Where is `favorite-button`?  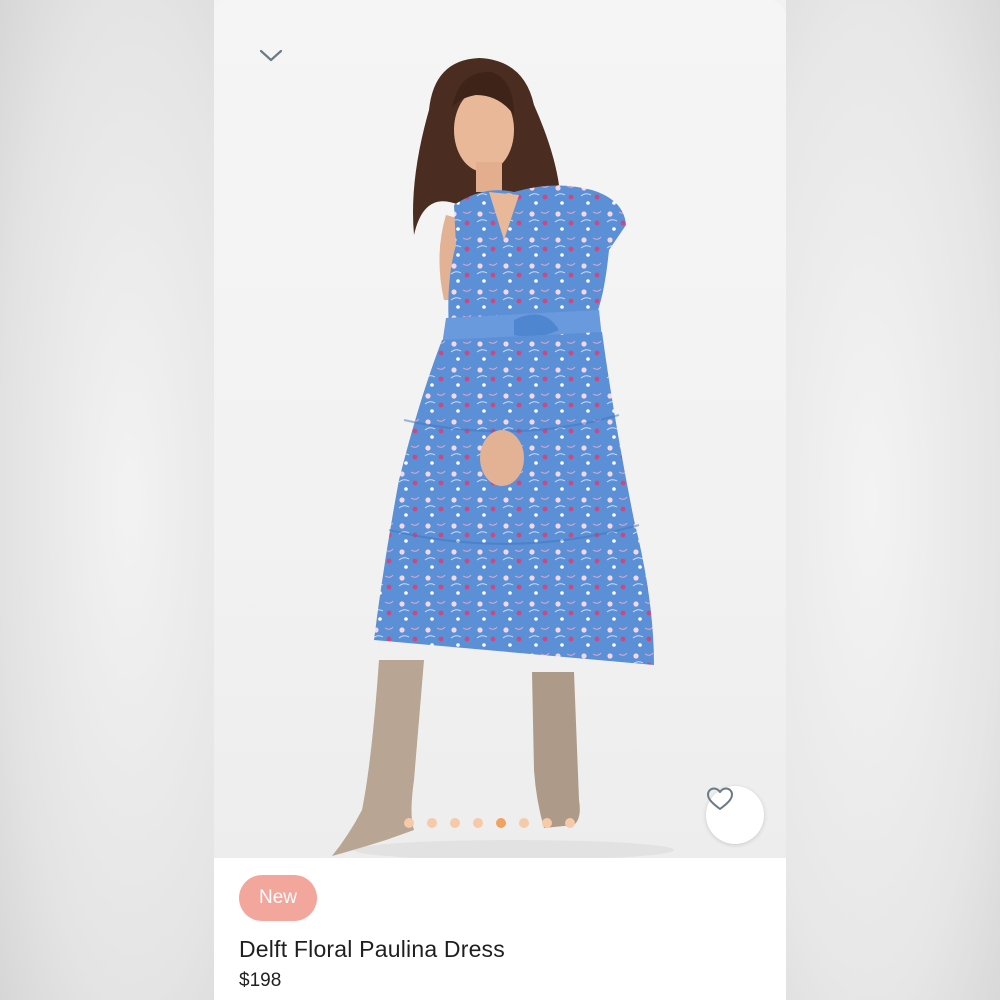 favorite-button is located at coordinates (735, 815).